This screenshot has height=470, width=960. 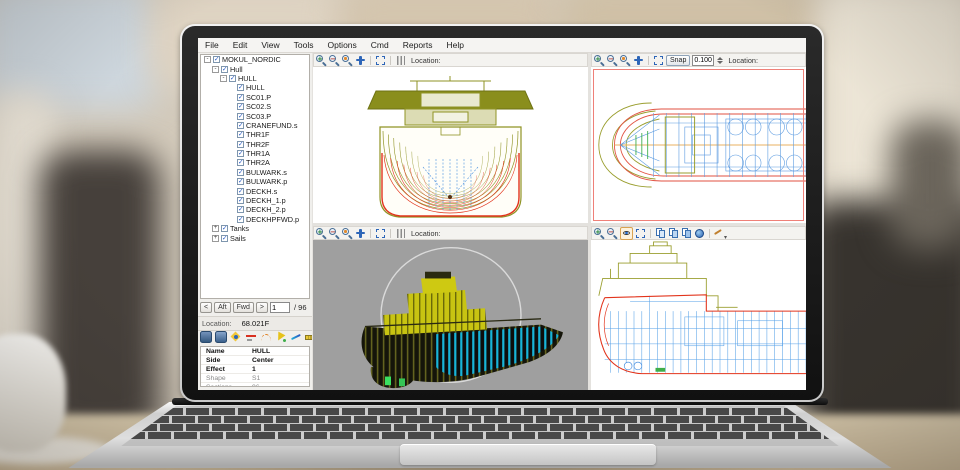 What do you see at coordinates (304, 45) in the screenshot?
I see `menu-item: Tools` at bounding box center [304, 45].